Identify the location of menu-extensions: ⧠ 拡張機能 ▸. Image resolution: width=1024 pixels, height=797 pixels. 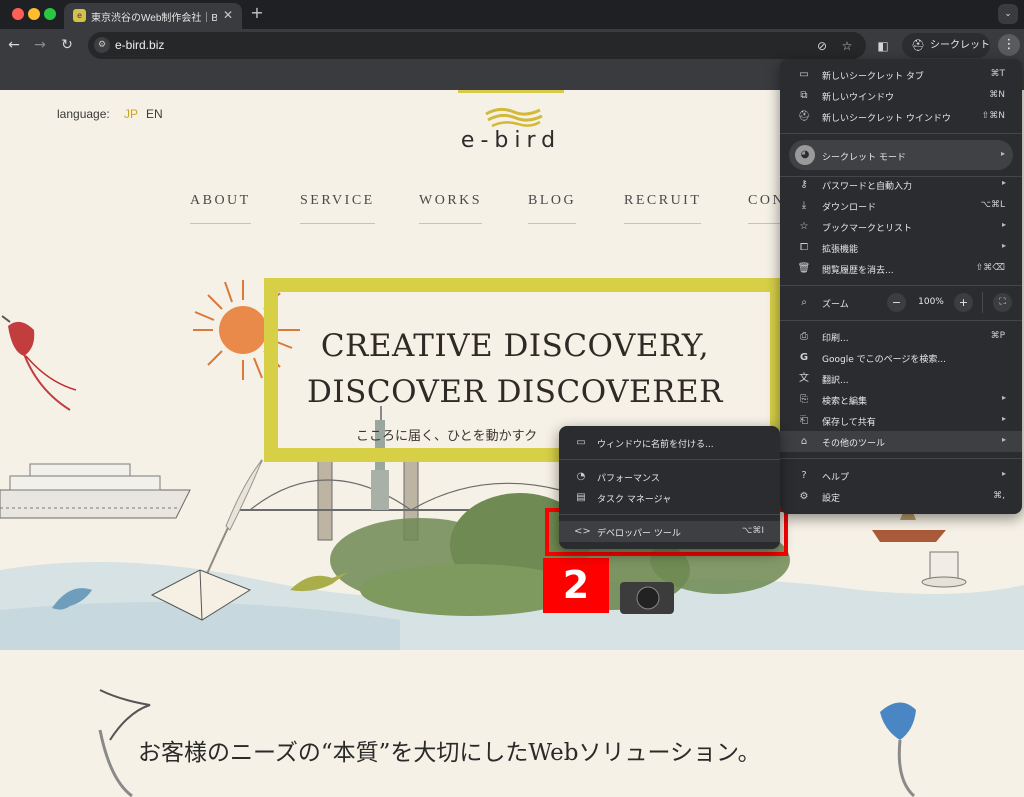
(901, 247).